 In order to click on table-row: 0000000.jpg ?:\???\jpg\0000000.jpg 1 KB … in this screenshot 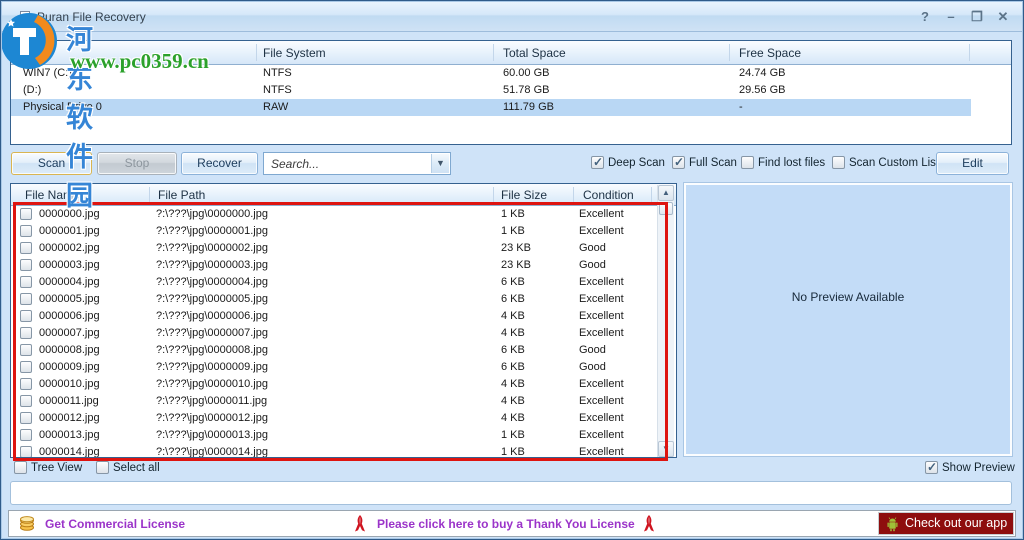, I will do `click(343, 214)`.